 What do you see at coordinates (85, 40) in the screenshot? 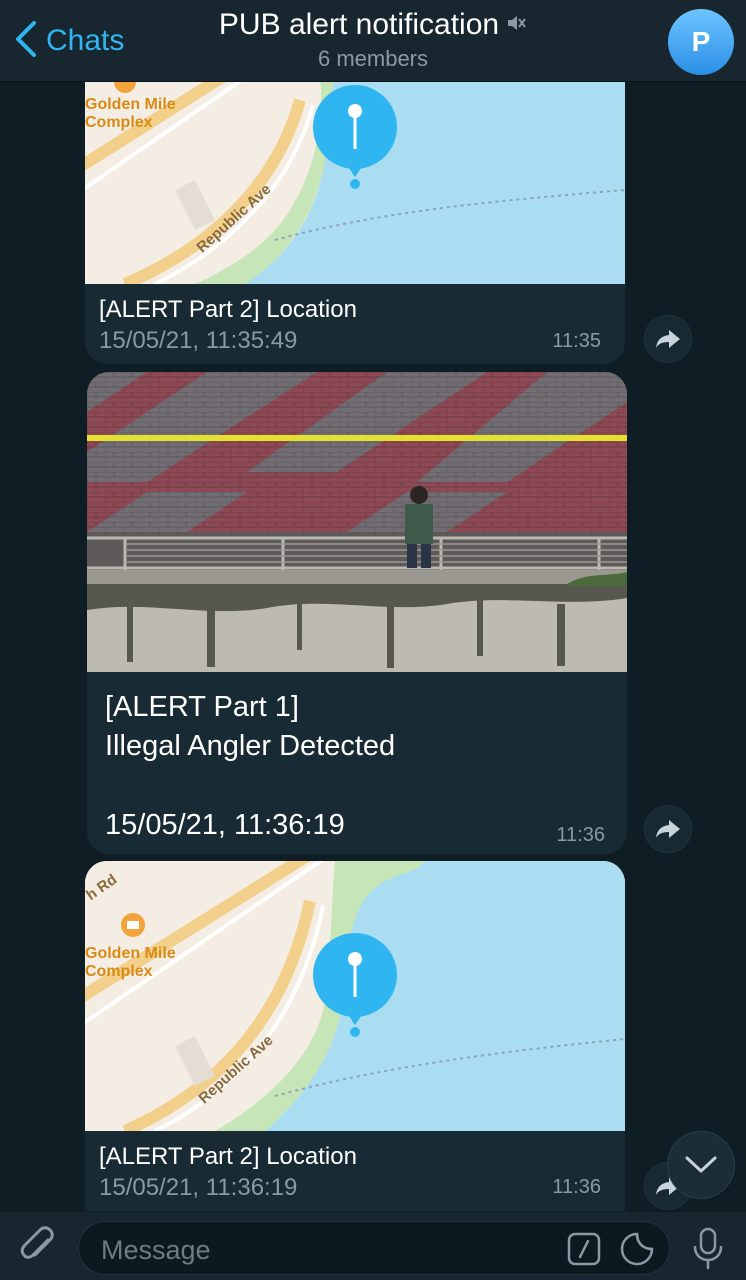
I see `back-label: Chats` at bounding box center [85, 40].